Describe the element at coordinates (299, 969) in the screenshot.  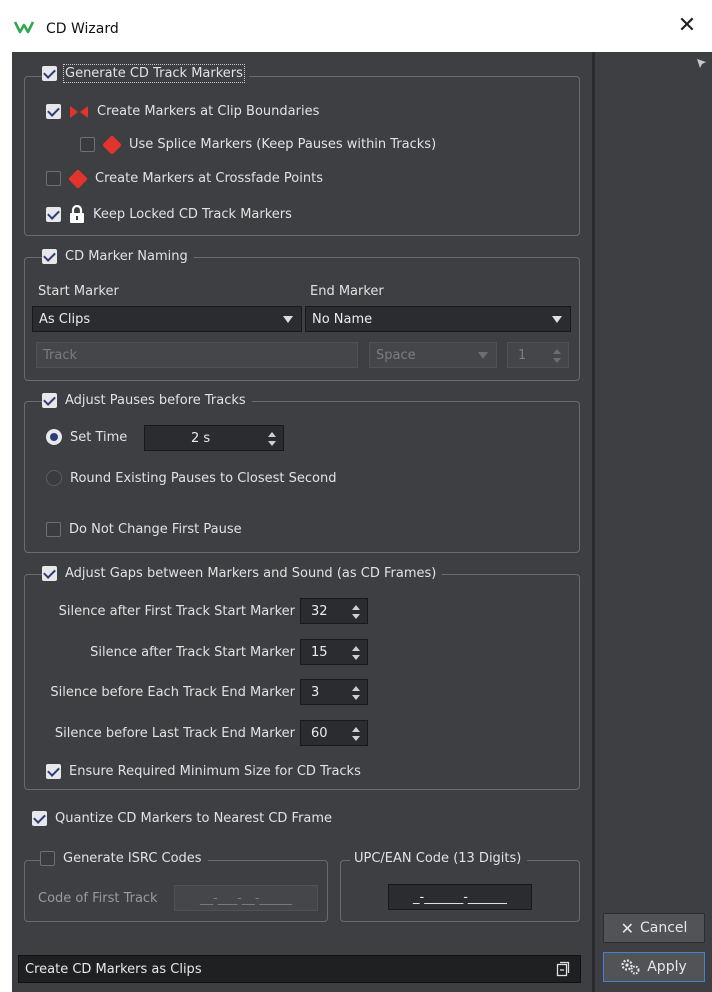
I see `preset-status-bar: Create CD Markers as Clips` at that location.